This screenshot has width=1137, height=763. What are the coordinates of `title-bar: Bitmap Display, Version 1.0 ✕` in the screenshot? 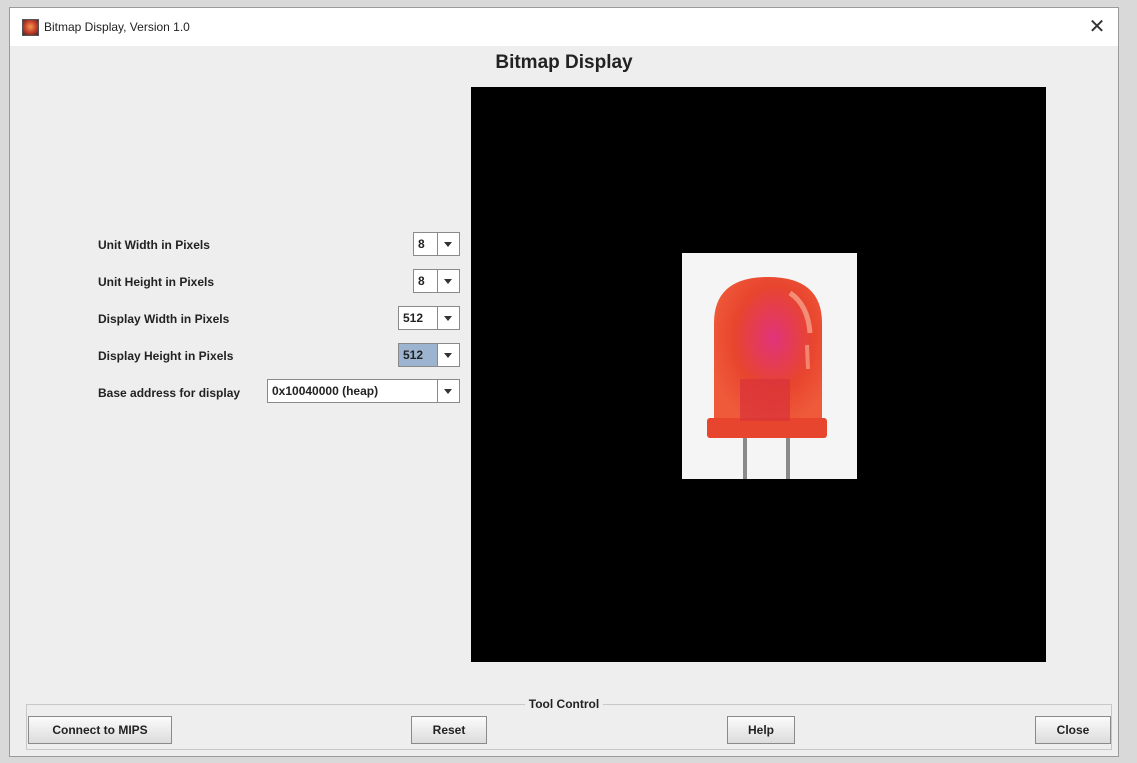 It's located at (564, 27).